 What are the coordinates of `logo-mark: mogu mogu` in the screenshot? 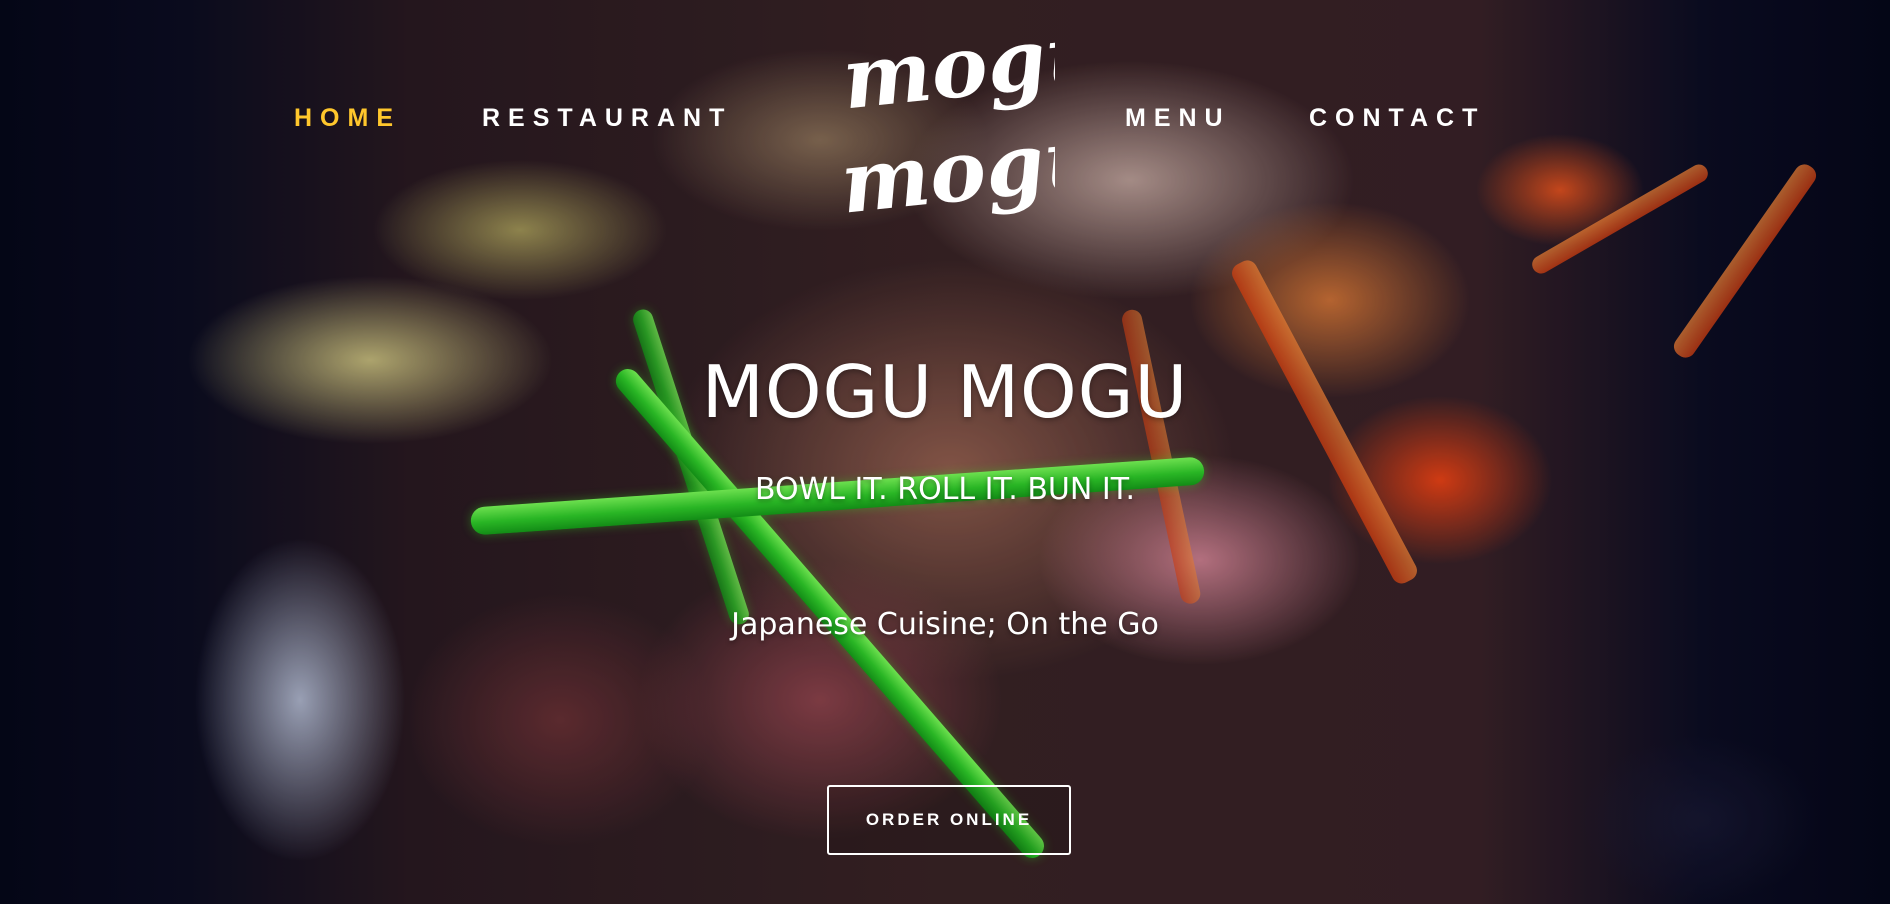 It's located at (945, 119).